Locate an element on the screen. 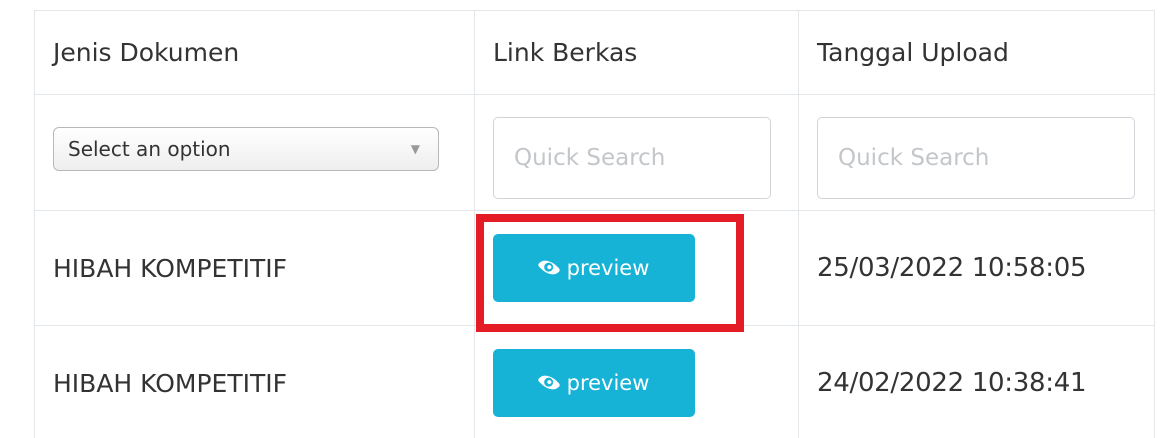  filter-cell-link is located at coordinates (636, 152).